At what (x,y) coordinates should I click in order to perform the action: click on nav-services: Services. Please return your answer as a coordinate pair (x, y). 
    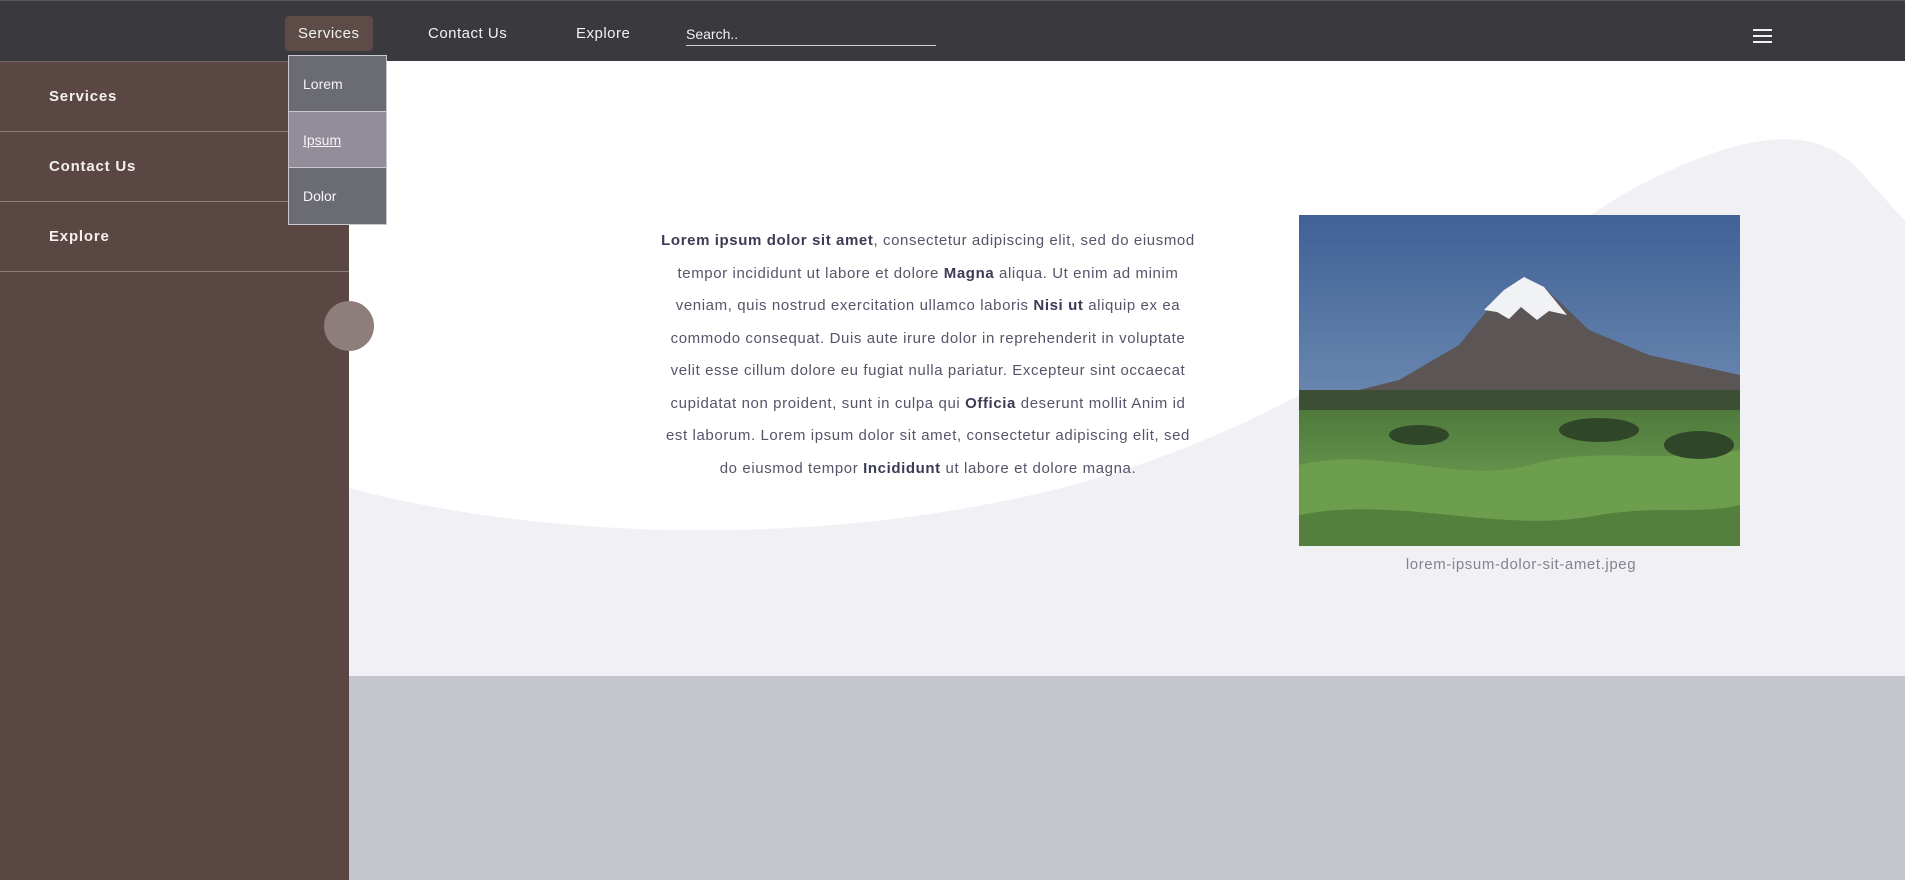
    Looking at the image, I should click on (329, 33).